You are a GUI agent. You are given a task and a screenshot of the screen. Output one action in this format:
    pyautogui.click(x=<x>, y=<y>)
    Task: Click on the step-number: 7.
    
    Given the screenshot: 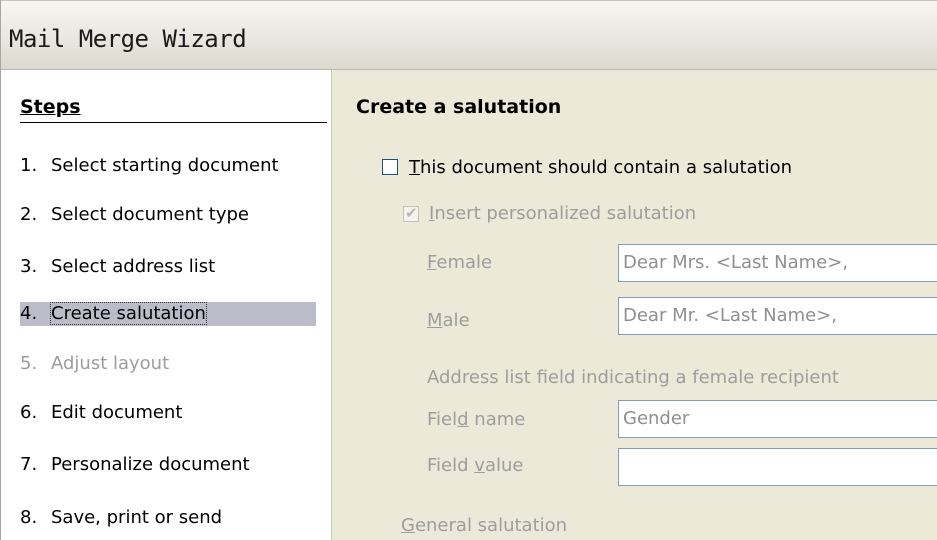 What is the action you would take?
    pyautogui.click(x=29, y=464)
    